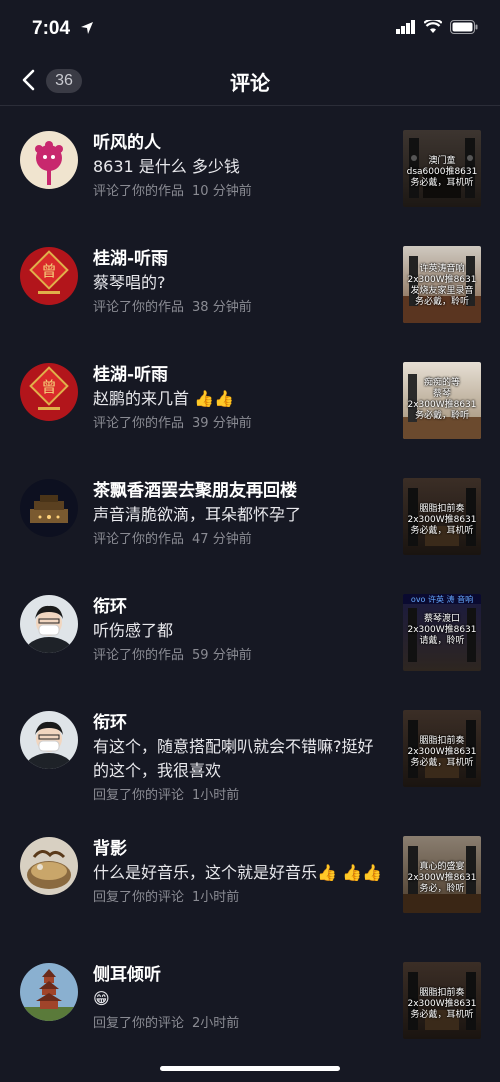 Image resolution: width=500 pixels, height=1082 pixels. What do you see at coordinates (240, 143) in the screenshot?
I see `username: 听风的人` at bounding box center [240, 143].